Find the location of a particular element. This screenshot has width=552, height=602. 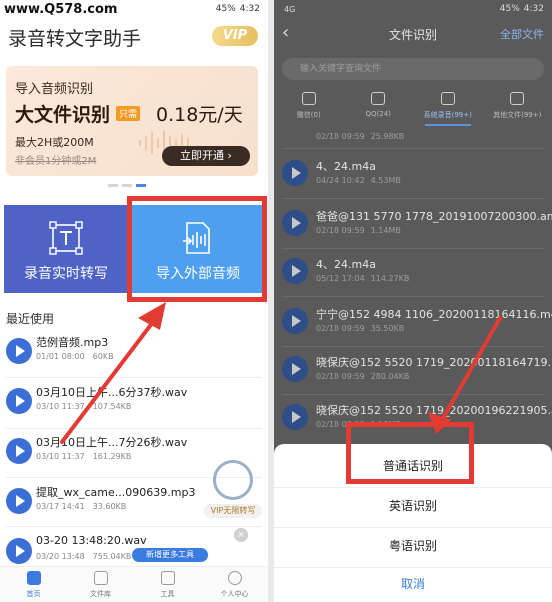

toolbox-icon is located at coordinates (167, 578).